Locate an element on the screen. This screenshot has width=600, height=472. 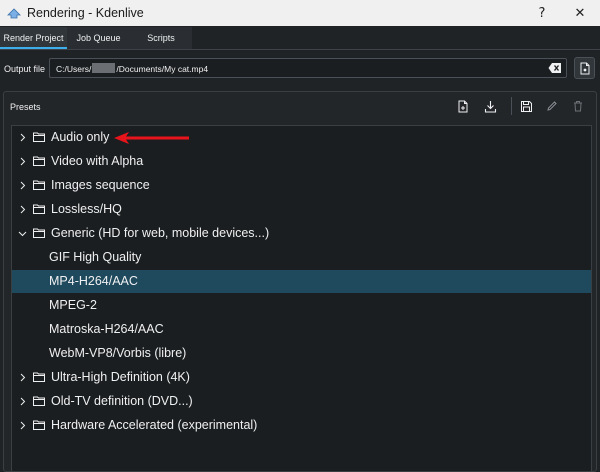
tree-group-generic: Generic (HD for web, mobile devices...) is located at coordinates (301, 233).